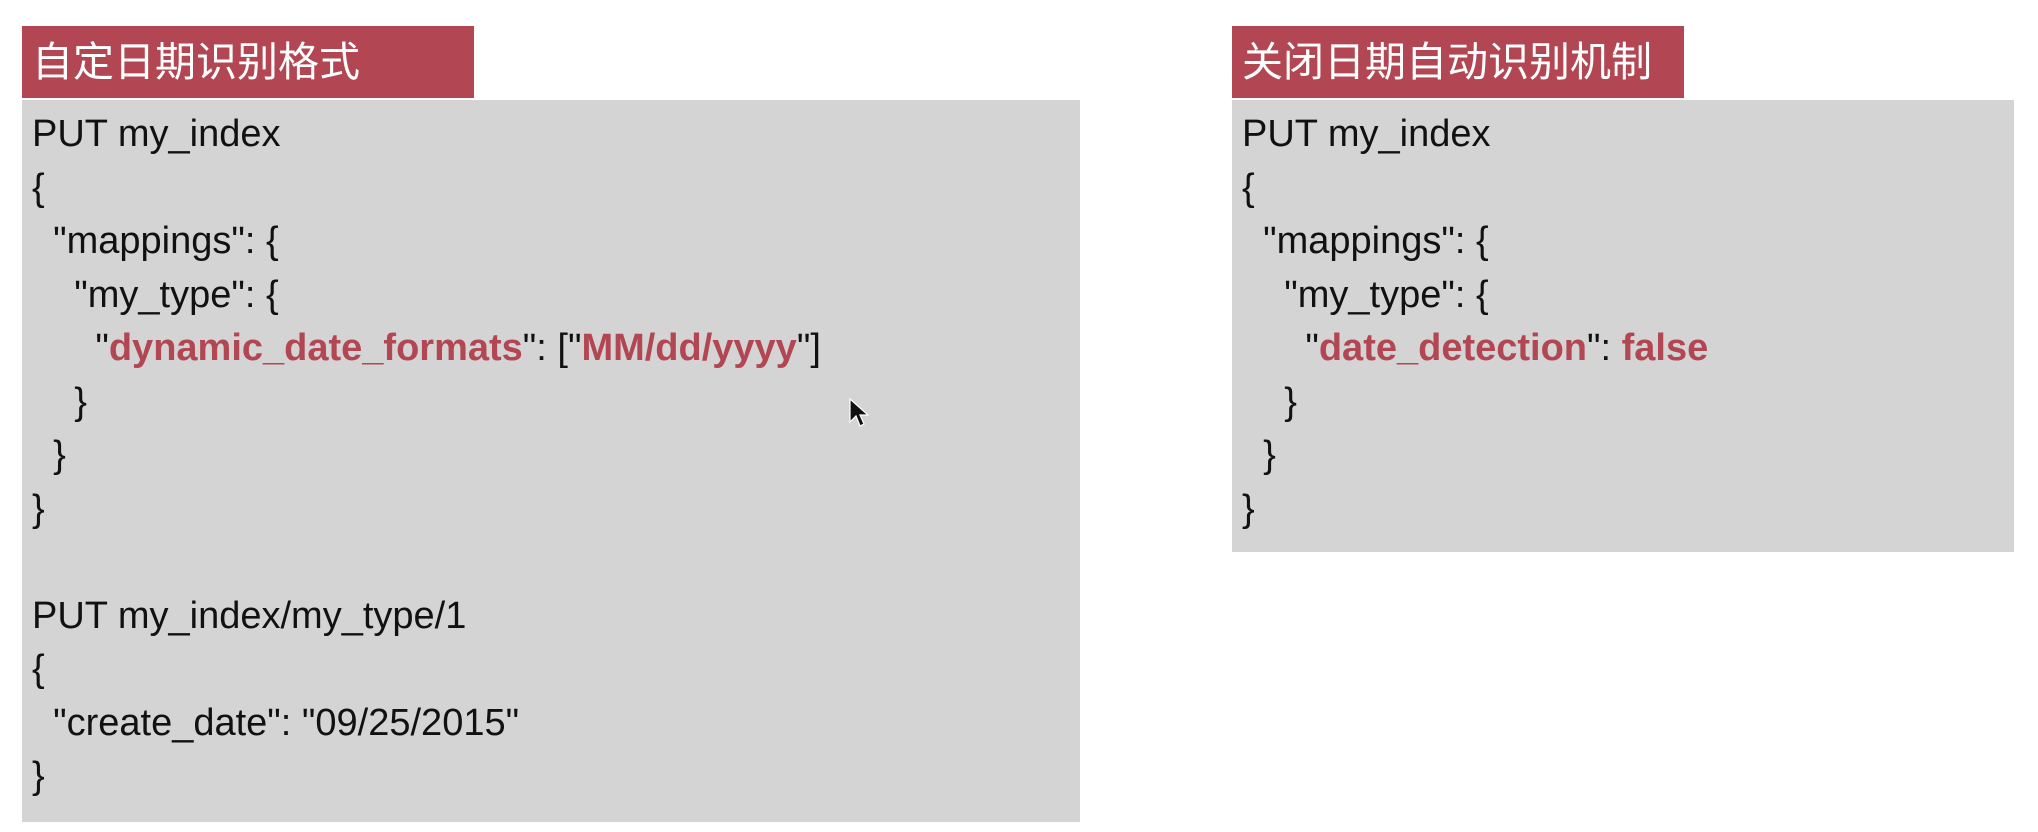 The height and width of the screenshot is (832, 2038). Describe the element at coordinates (552, 348) in the screenshot. I see `code-token: ": ["` at that location.